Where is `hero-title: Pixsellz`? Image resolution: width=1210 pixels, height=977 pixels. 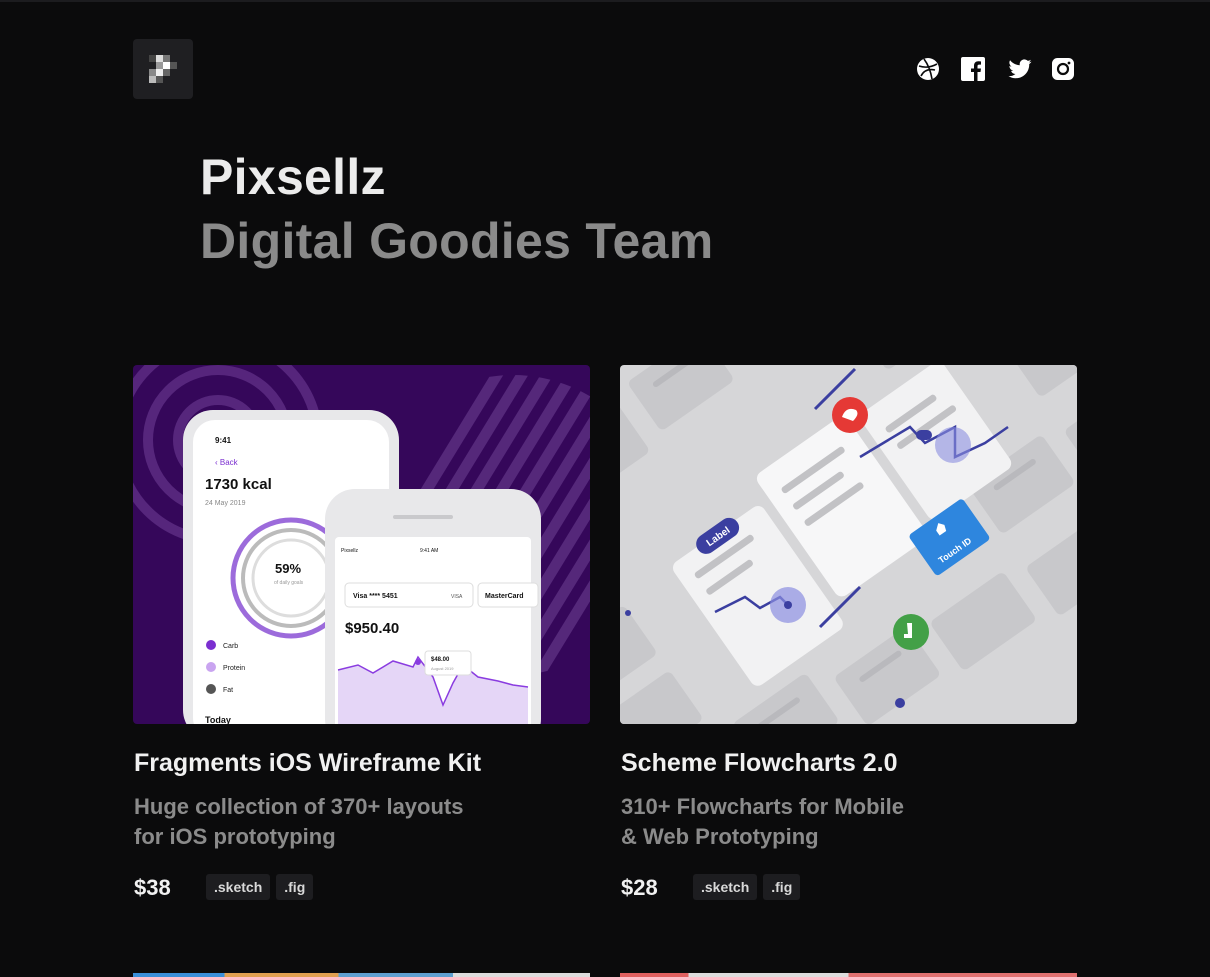 hero-title: Pixsellz is located at coordinates (293, 177).